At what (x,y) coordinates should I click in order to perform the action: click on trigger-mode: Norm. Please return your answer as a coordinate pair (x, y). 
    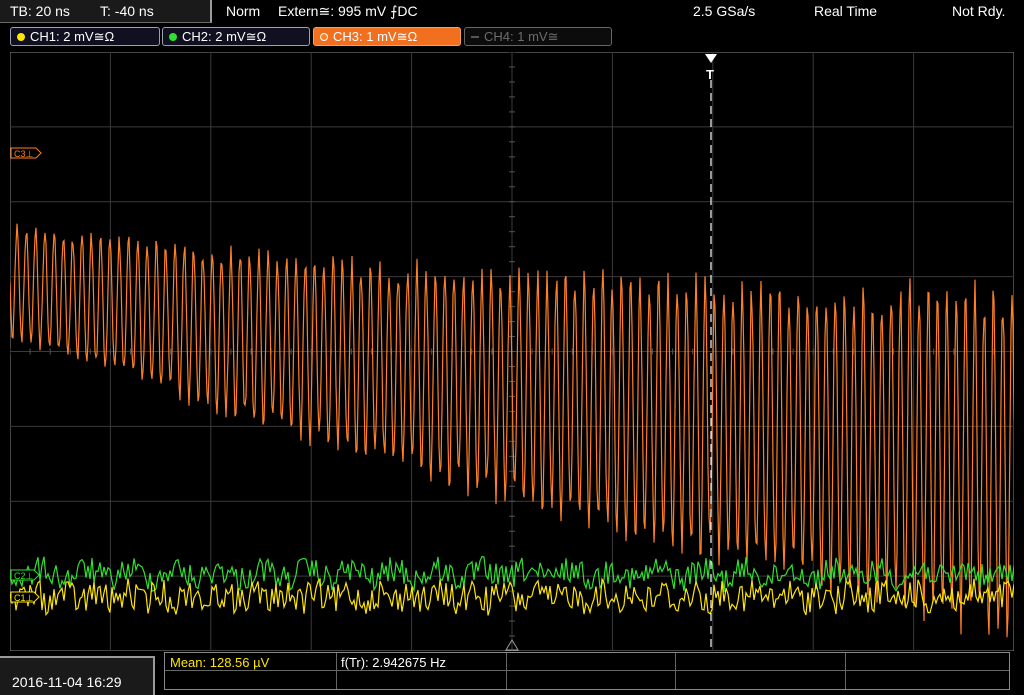
    Looking at the image, I should click on (243, 11).